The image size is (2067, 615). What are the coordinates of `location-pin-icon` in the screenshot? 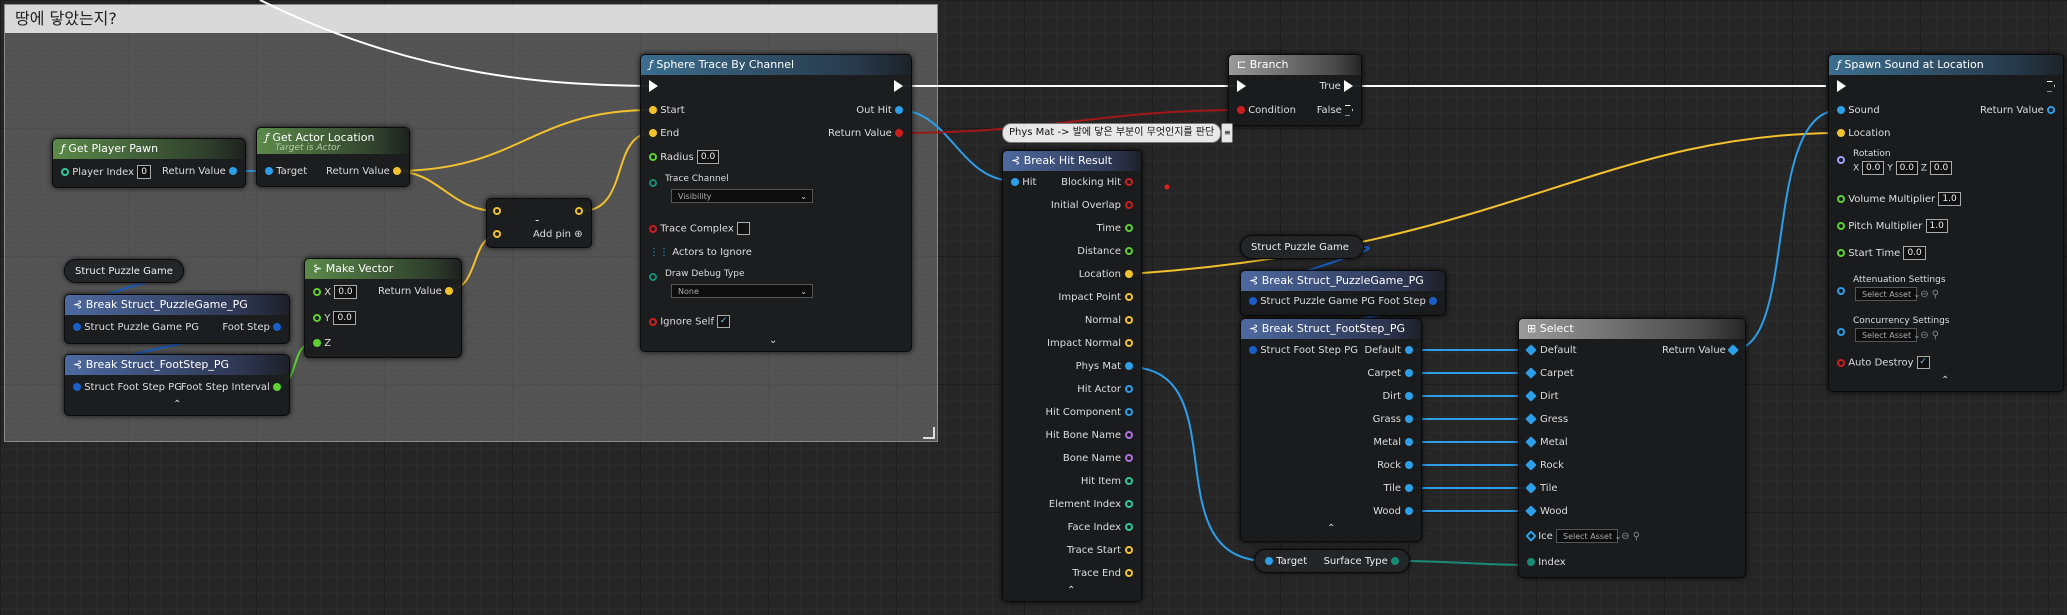 It's located at (1841, 133).